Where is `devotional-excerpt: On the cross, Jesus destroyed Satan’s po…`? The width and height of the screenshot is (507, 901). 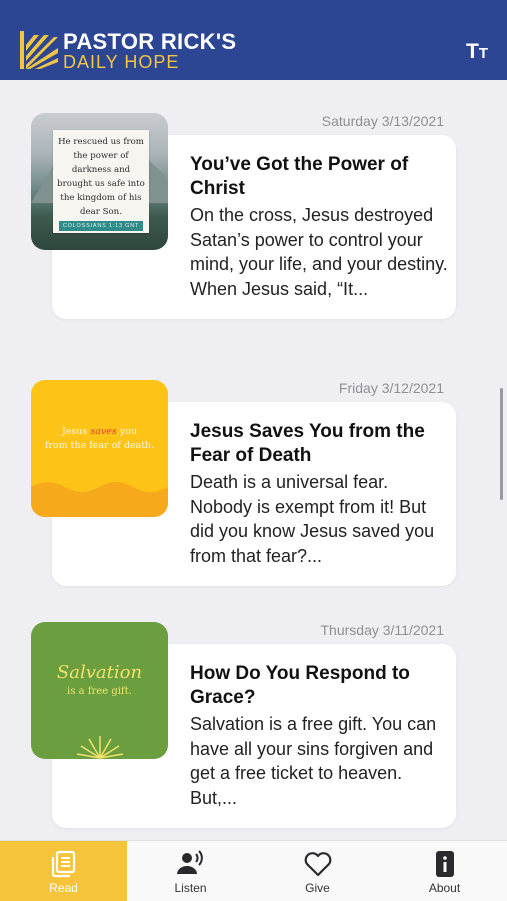 devotional-excerpt: On the cross, Jesus destroyed Satan’s po… is located at coordinates (319, 252).